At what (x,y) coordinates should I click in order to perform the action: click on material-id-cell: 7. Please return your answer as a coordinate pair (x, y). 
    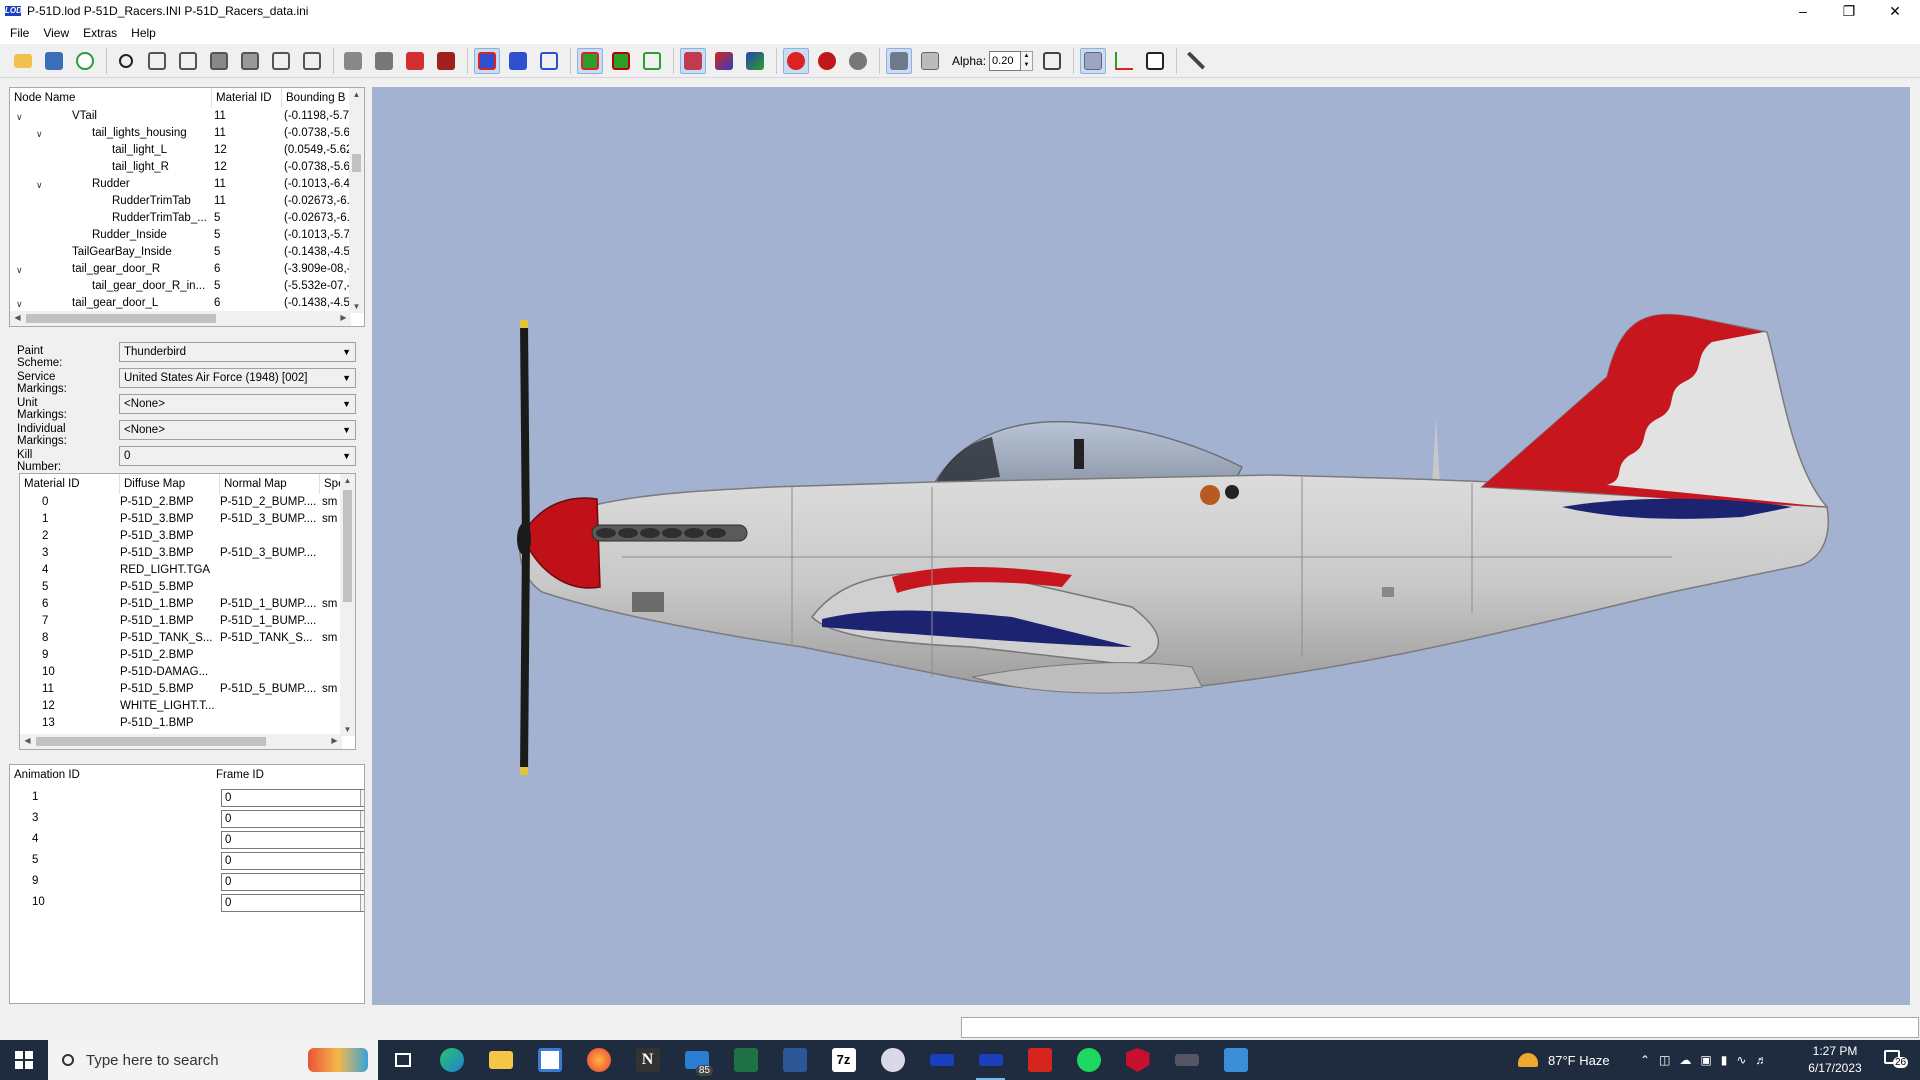
    Looking at the image, I should click on (62, 621).